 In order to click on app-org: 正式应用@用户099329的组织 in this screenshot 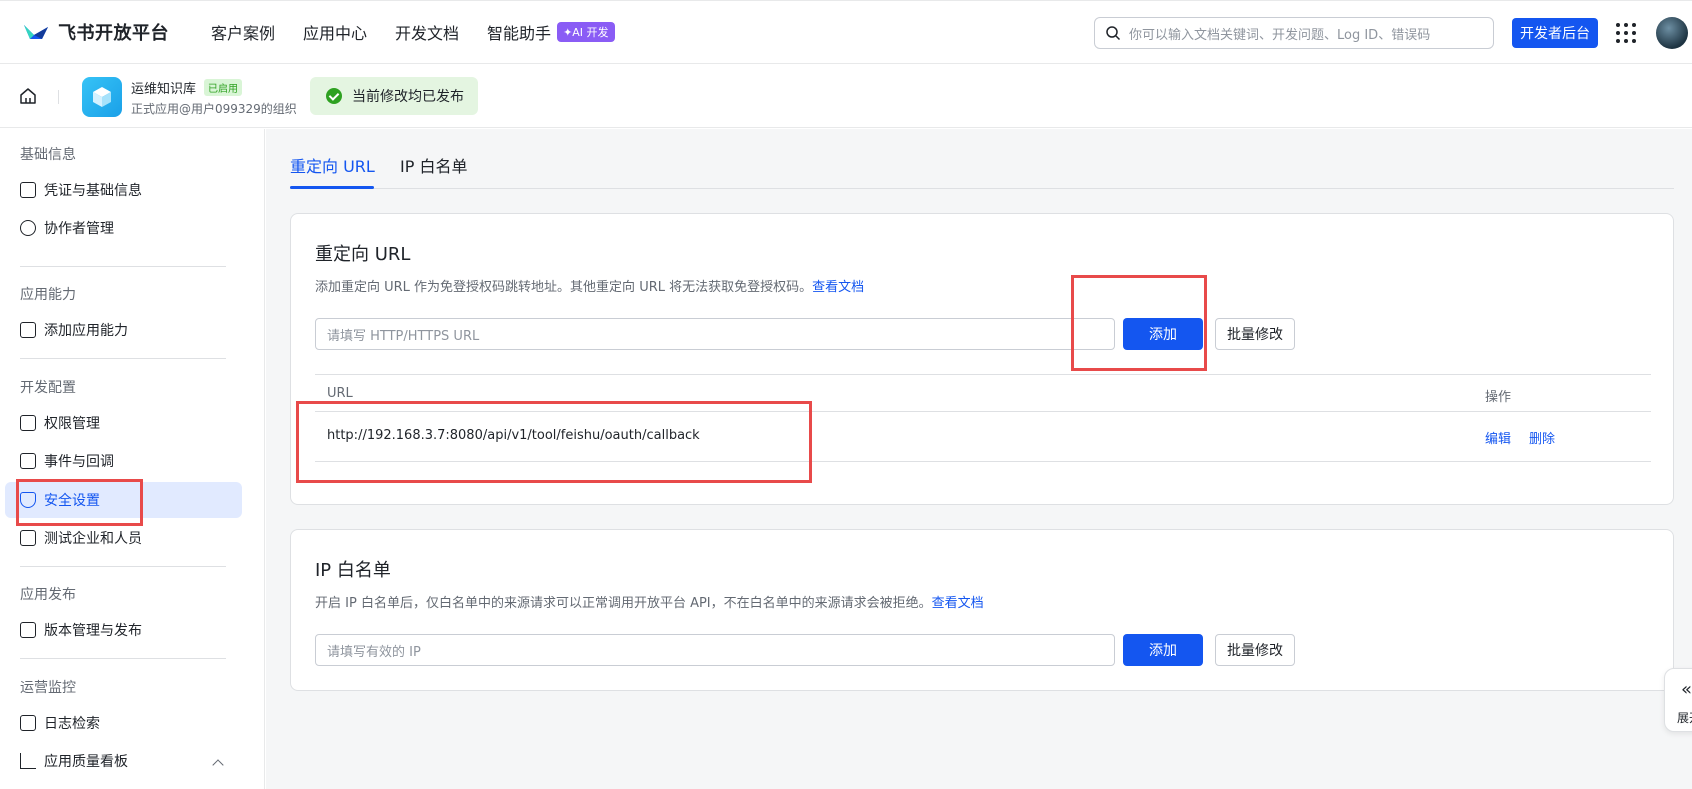, I will do `click(214, 109)`.